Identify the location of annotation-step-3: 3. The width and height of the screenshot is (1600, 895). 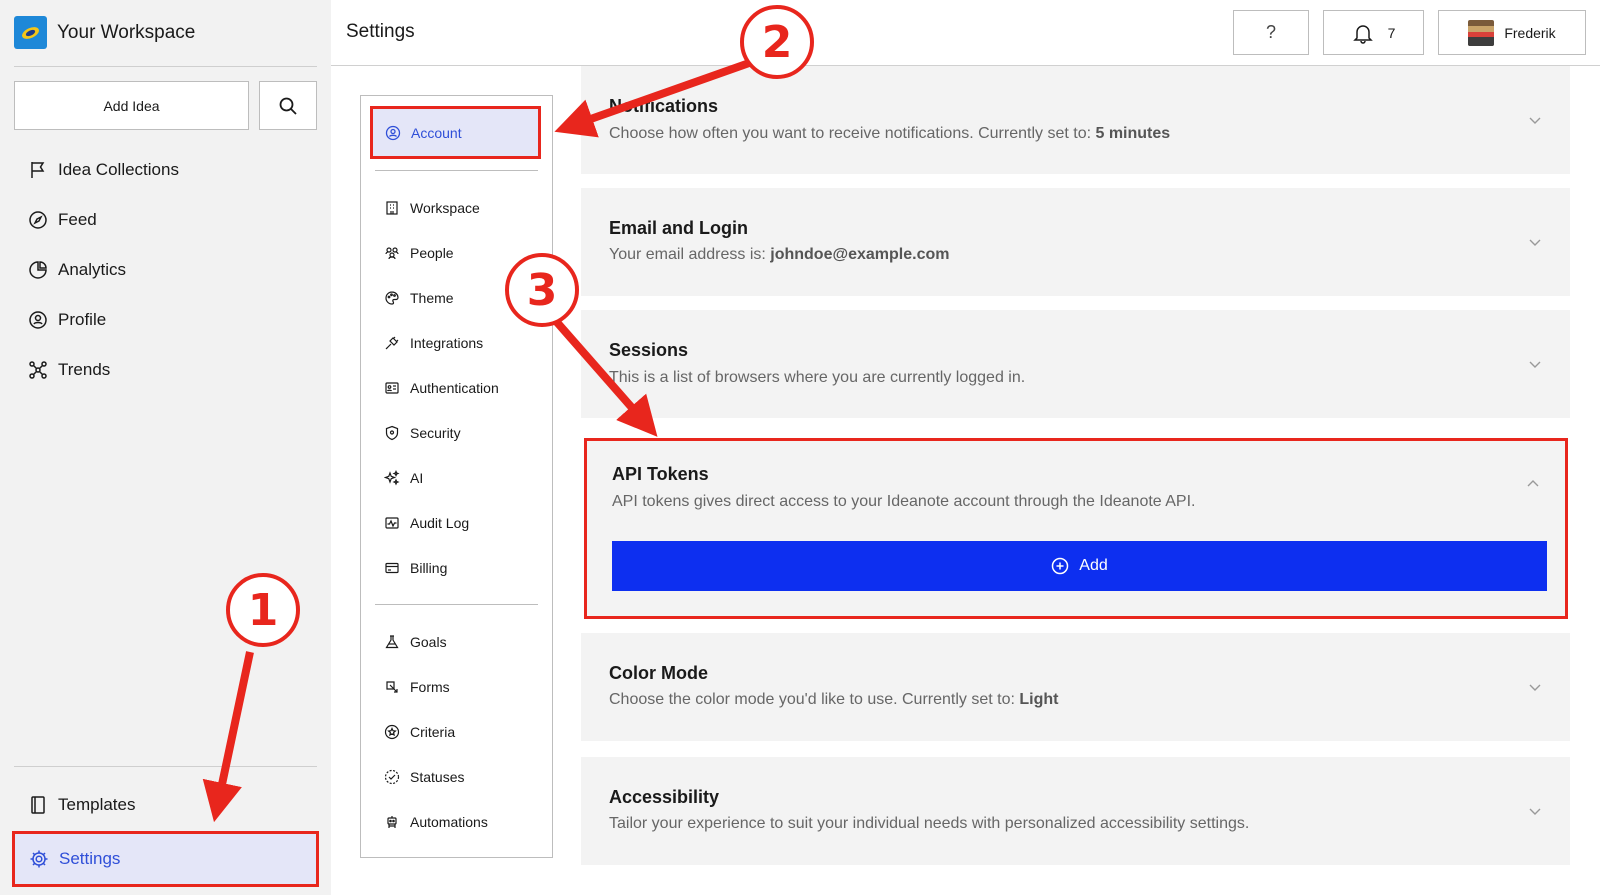
(542, 290).